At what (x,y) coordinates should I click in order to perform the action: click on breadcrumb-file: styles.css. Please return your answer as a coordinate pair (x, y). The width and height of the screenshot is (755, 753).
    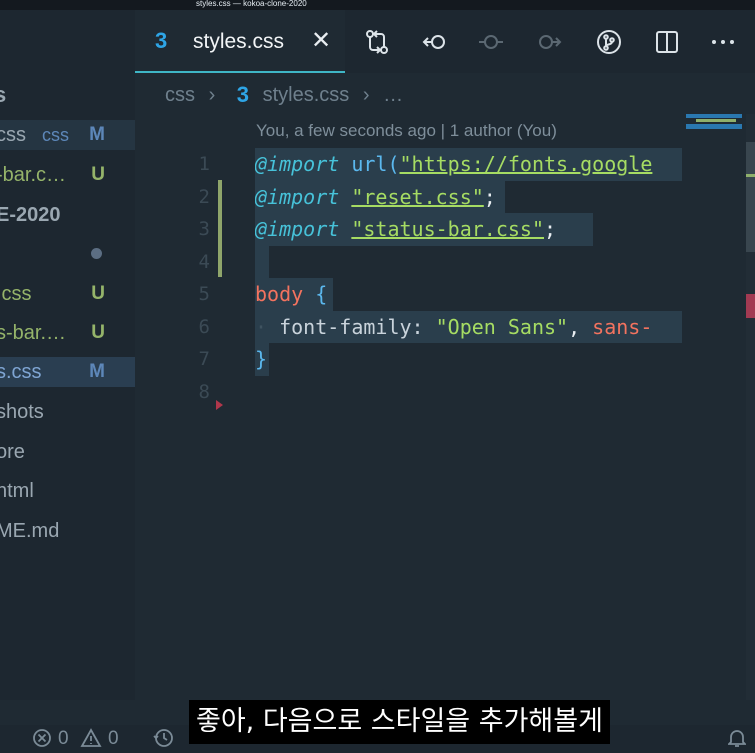
    Looking at the image, I should click on (306, 95).